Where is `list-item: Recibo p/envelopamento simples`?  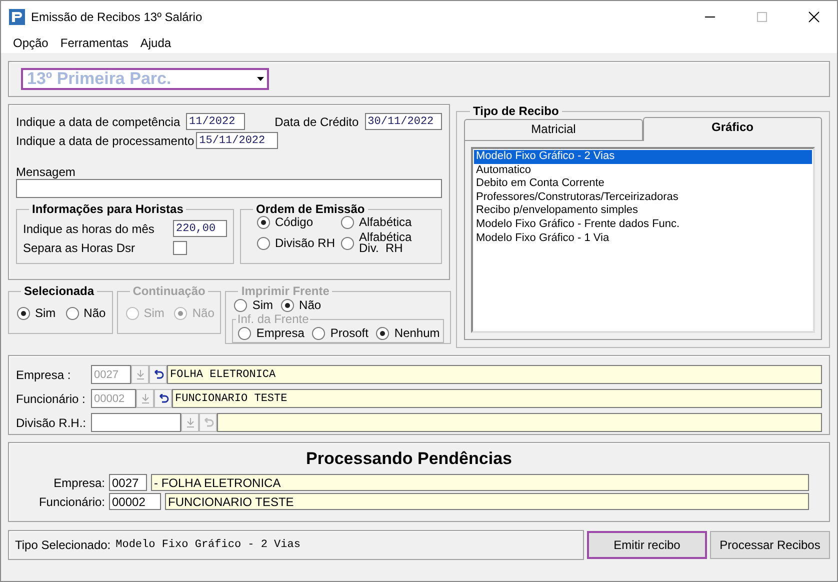
list-item: Recibo p/envelopamento simples is located at coordinates (643, 211).